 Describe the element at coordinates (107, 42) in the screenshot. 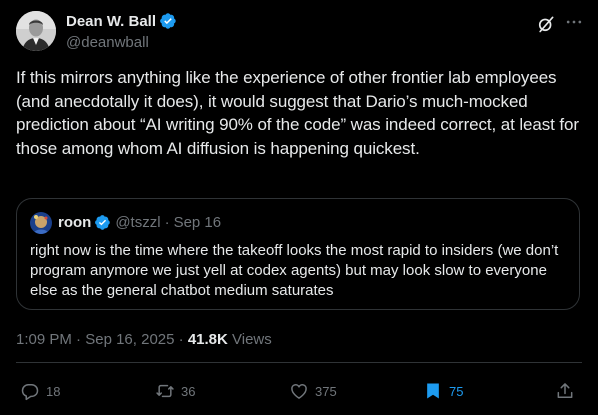

I see `author-handle: @deanwball` at that location.